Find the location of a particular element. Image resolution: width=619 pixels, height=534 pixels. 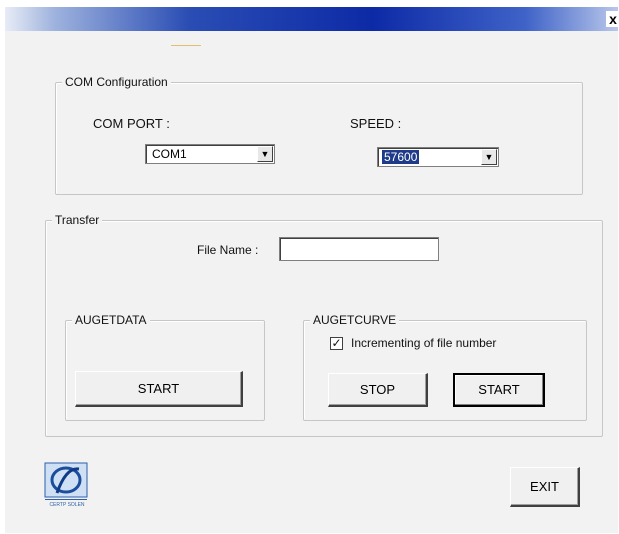

close-button: x is located at coordinates (612, 19).